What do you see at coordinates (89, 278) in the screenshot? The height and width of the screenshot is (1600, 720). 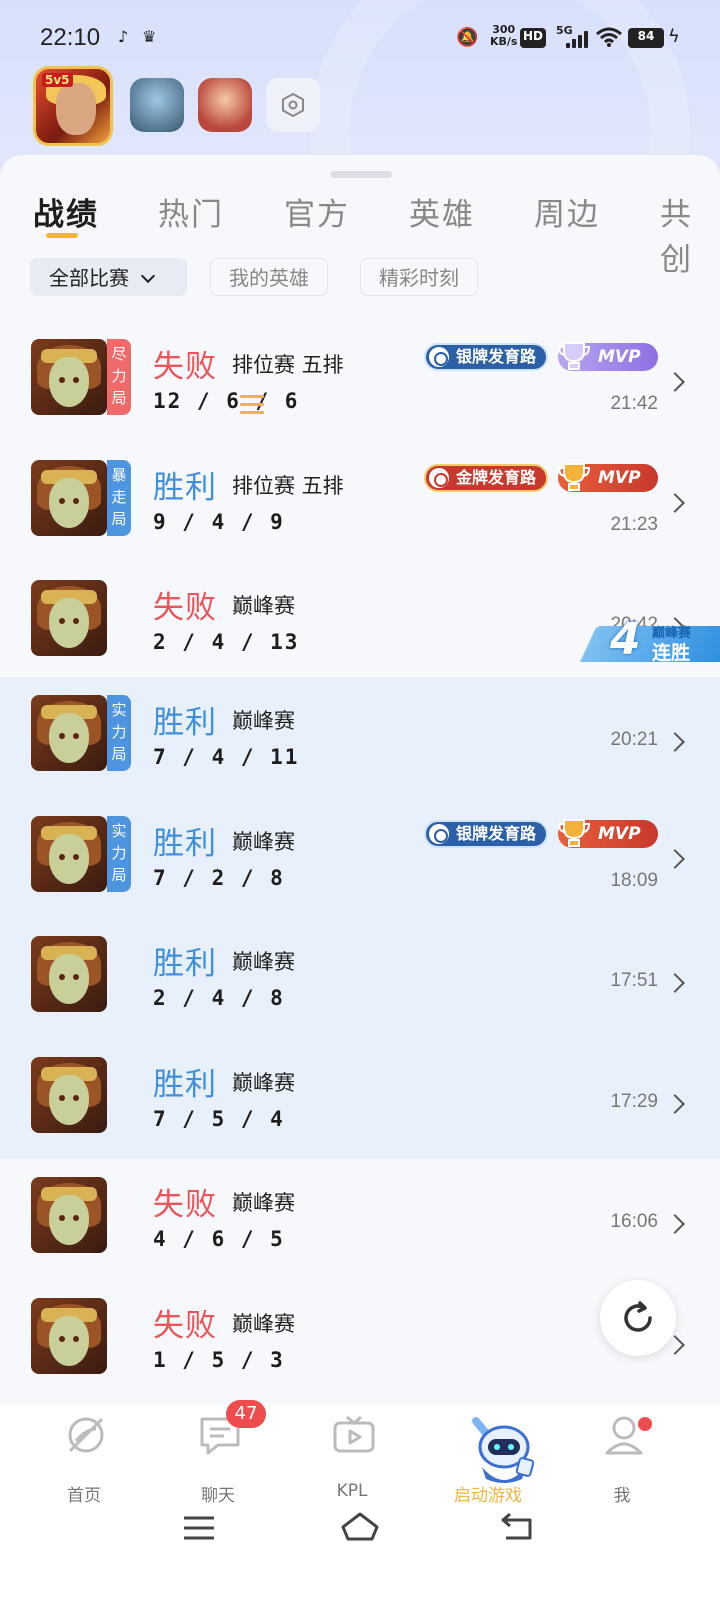 I see `filter-all-label: 全部比赛` at bounding box center [89, 278].